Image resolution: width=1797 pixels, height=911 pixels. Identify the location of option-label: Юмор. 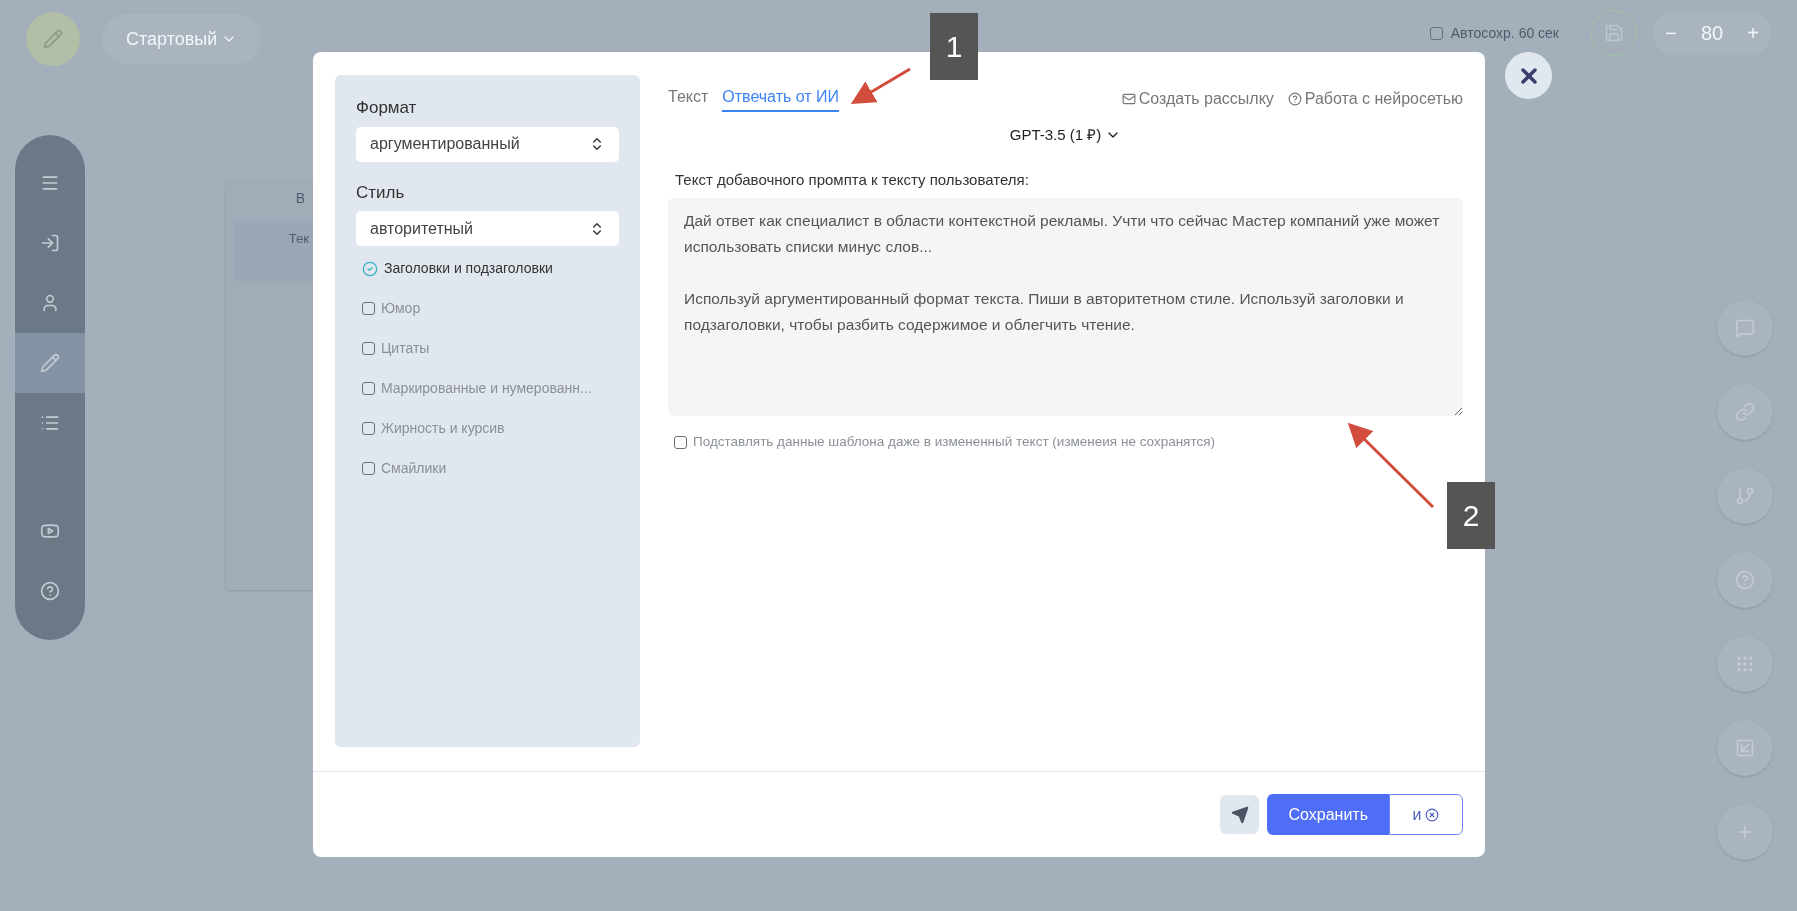
(401, 308).